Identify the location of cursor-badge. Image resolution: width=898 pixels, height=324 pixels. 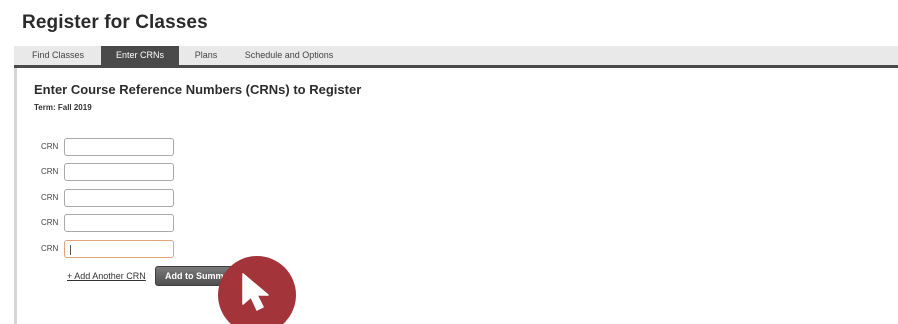
(257, 290).